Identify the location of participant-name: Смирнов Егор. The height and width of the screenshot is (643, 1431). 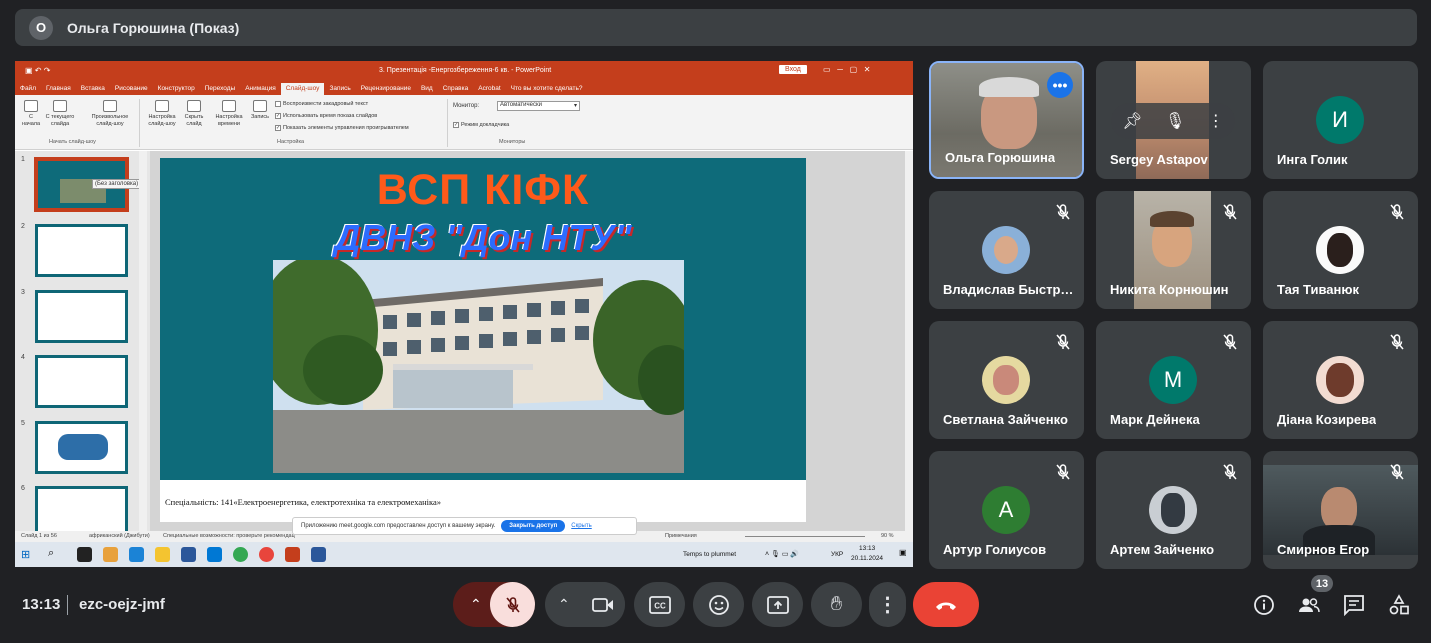
(1323, 549).